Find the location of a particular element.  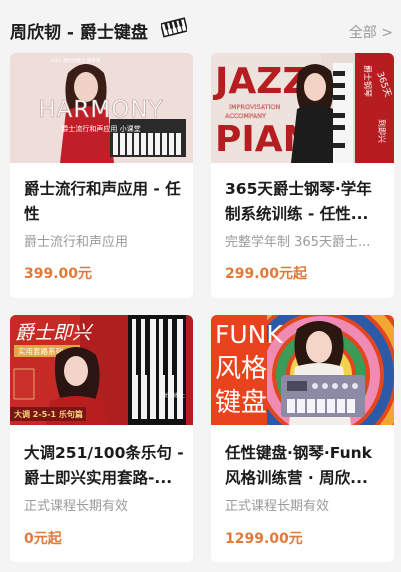

svg-text: 键盘 is located at coordinates (241, 403).